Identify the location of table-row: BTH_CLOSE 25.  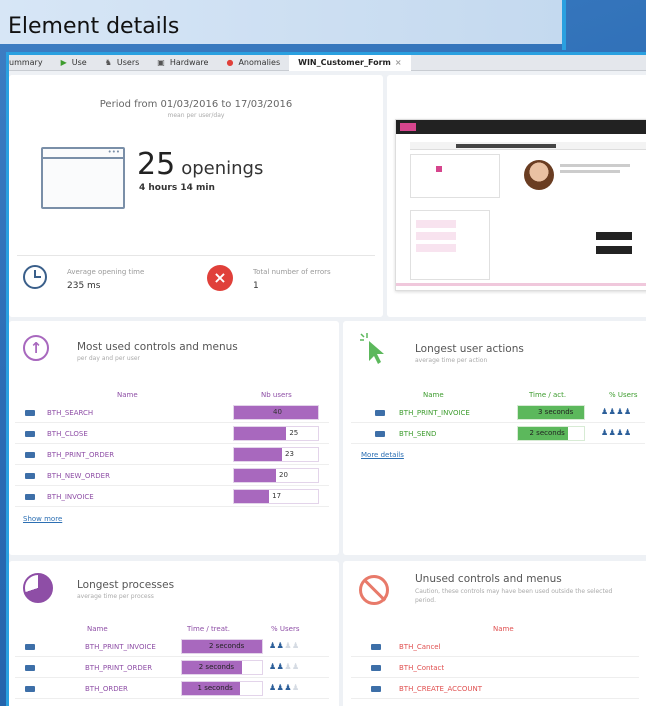
(172, 434).